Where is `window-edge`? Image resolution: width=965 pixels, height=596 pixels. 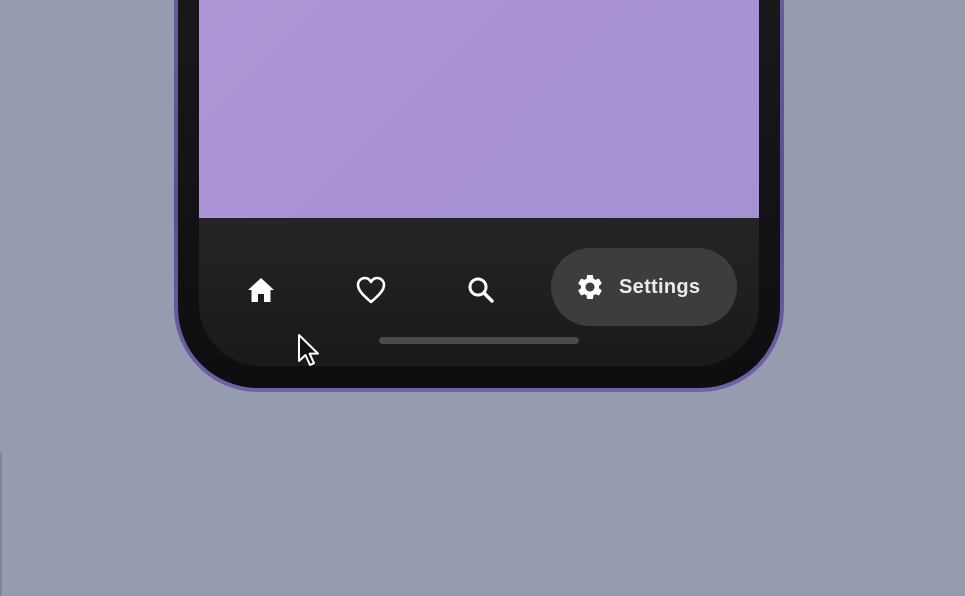
window-edge is located at coordinates (1, 524).